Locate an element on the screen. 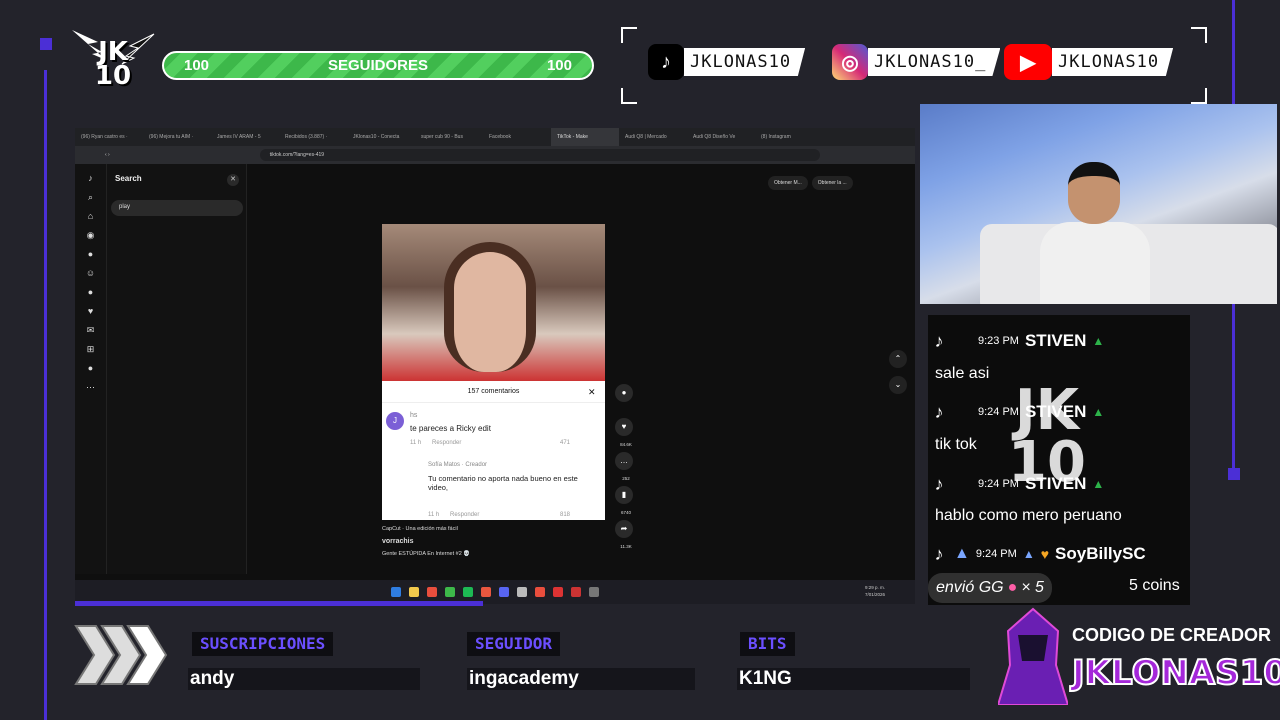 The height and width of the screenshot is (720, 1280). comment-user: hs is located at coordinates (413, 415).